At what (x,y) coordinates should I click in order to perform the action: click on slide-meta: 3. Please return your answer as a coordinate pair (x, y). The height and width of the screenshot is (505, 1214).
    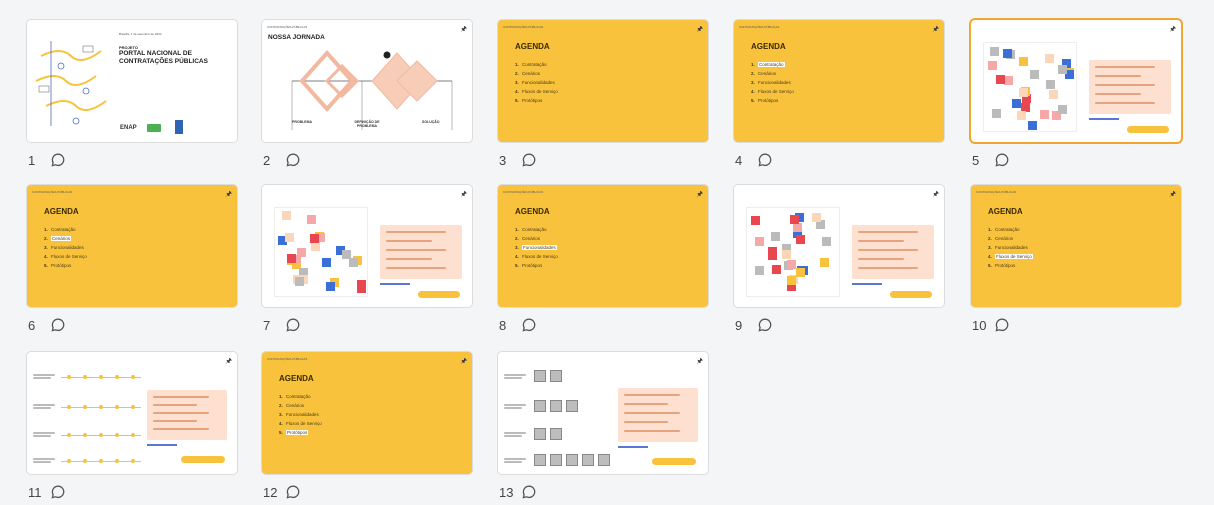
    Looking at the image, I should click on (518, 160).